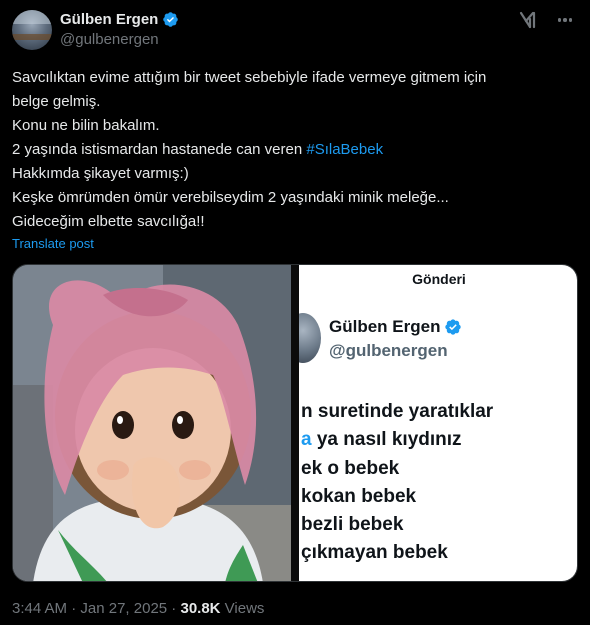 Image resolution: width=590 pixels, height=625 pixels. What do you see at coordinates (386, 440) in the screenshot?
I see `screenshot-line-2-text: ya nasıl kıydınız` at bounding box center [386, 440].